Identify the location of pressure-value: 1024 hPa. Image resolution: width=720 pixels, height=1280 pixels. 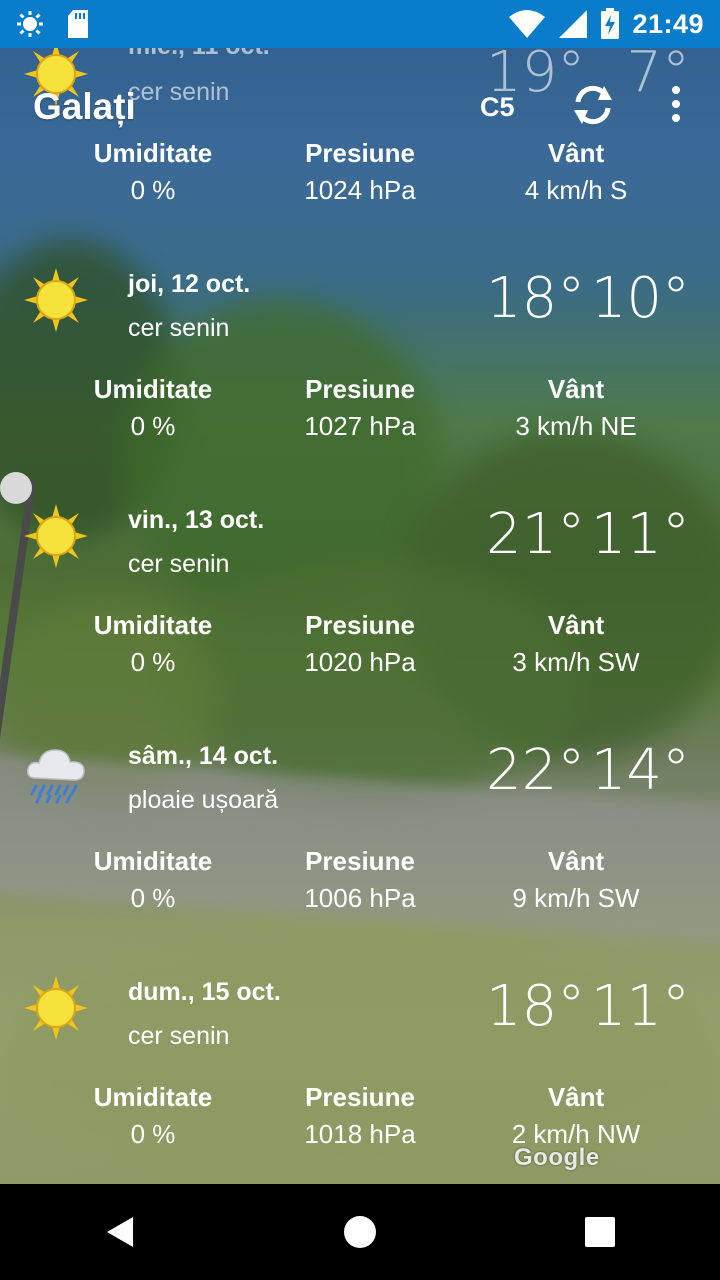
(360, 190).